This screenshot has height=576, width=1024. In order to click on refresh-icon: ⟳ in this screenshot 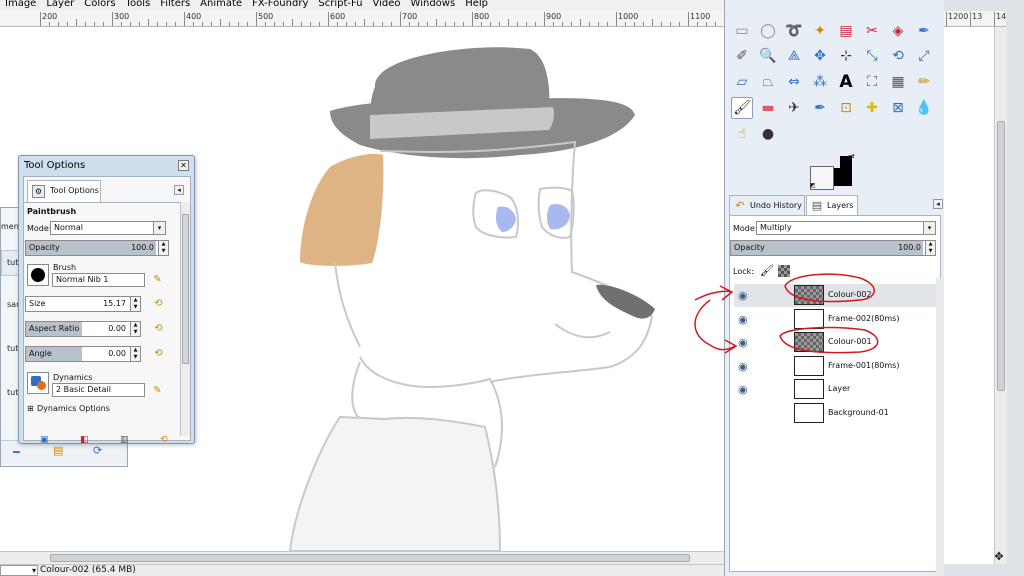, I will do `click(97, 450)`.